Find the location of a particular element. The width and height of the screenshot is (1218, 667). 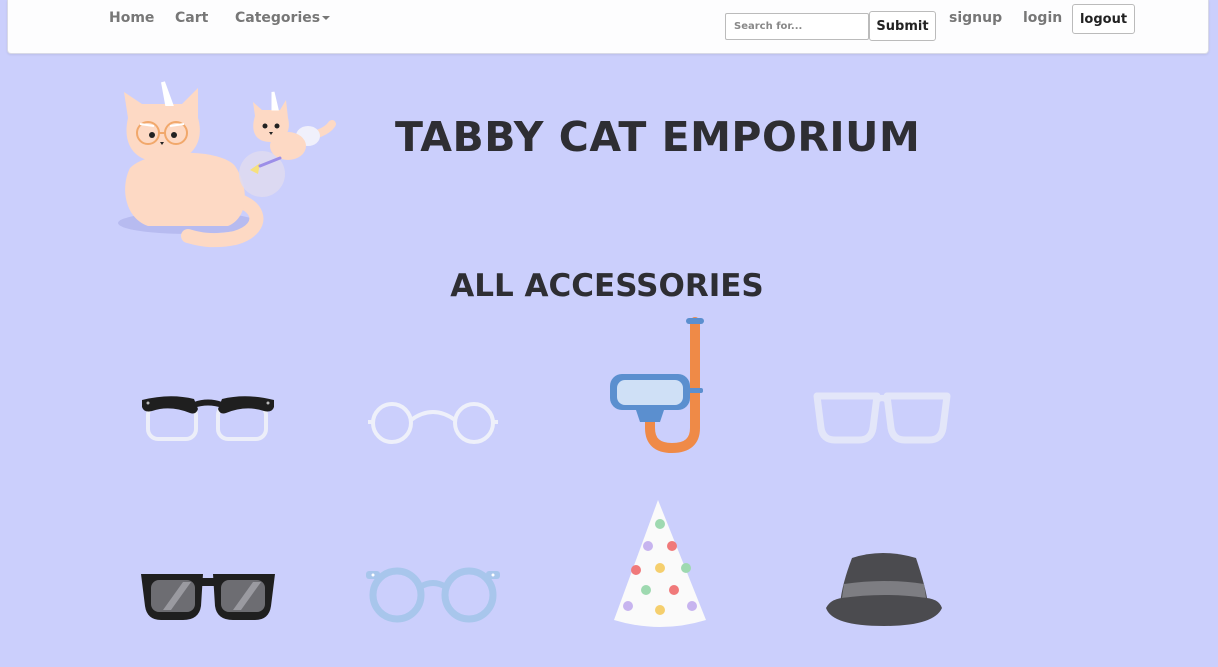

search-input is located at coordinates (797, 26).